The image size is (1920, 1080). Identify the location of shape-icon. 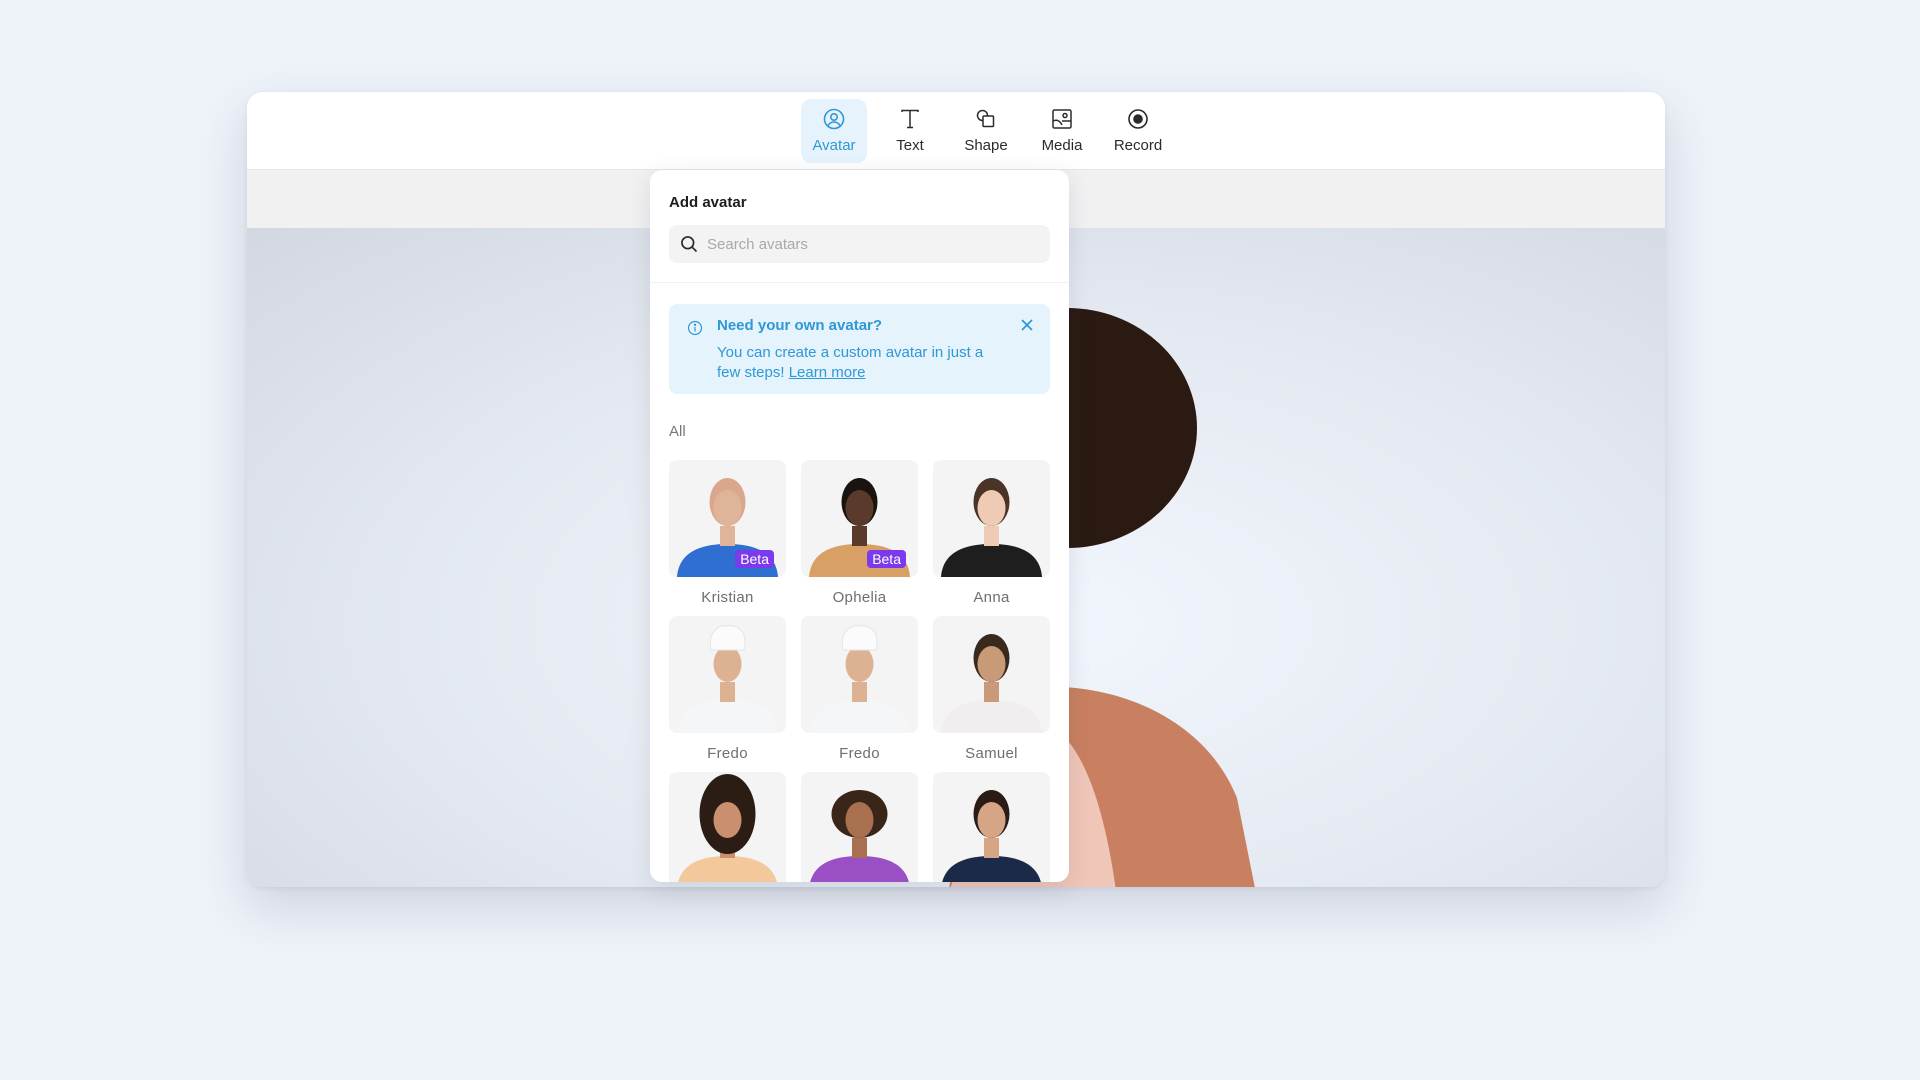
(985, 118).